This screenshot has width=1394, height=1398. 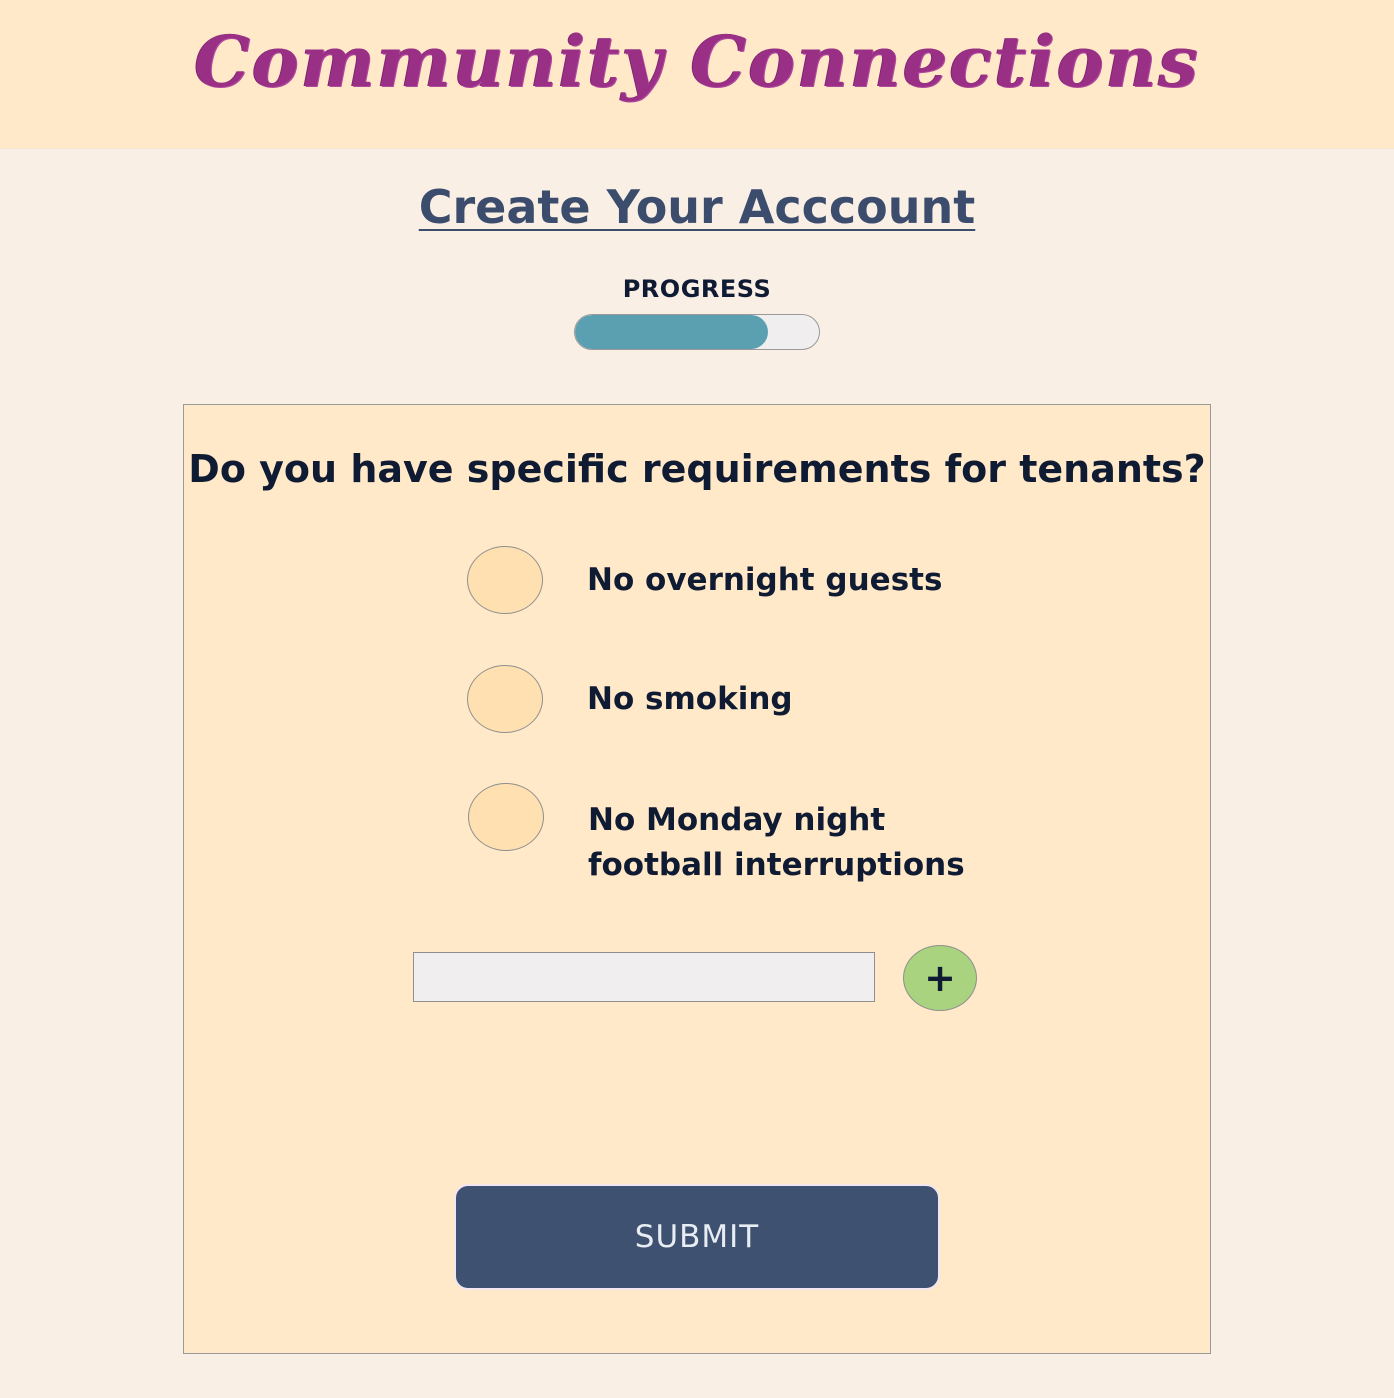 I want to click on progress-bar-fill, so click(x=671, y=332).